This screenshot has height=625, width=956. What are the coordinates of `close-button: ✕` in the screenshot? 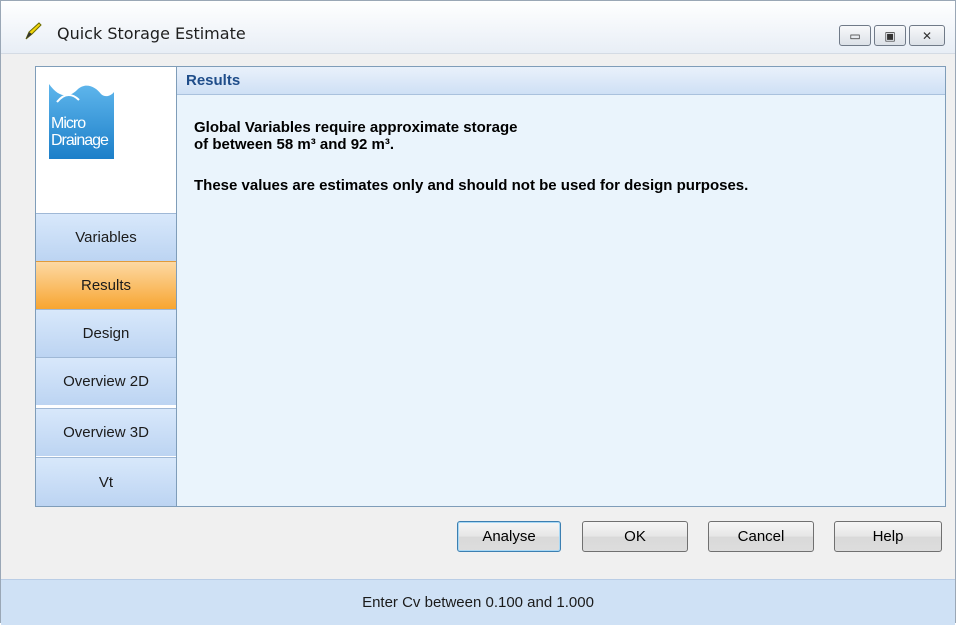 It's located at (927, 35).